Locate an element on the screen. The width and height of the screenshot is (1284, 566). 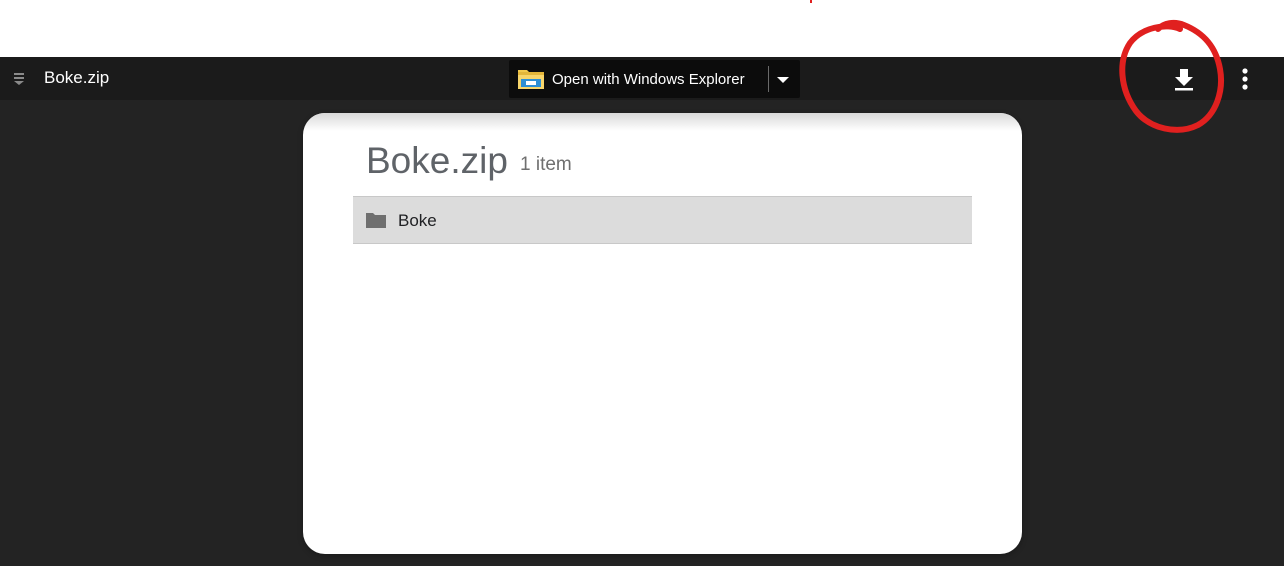
card-shadow is located at coordinates (662, 122).